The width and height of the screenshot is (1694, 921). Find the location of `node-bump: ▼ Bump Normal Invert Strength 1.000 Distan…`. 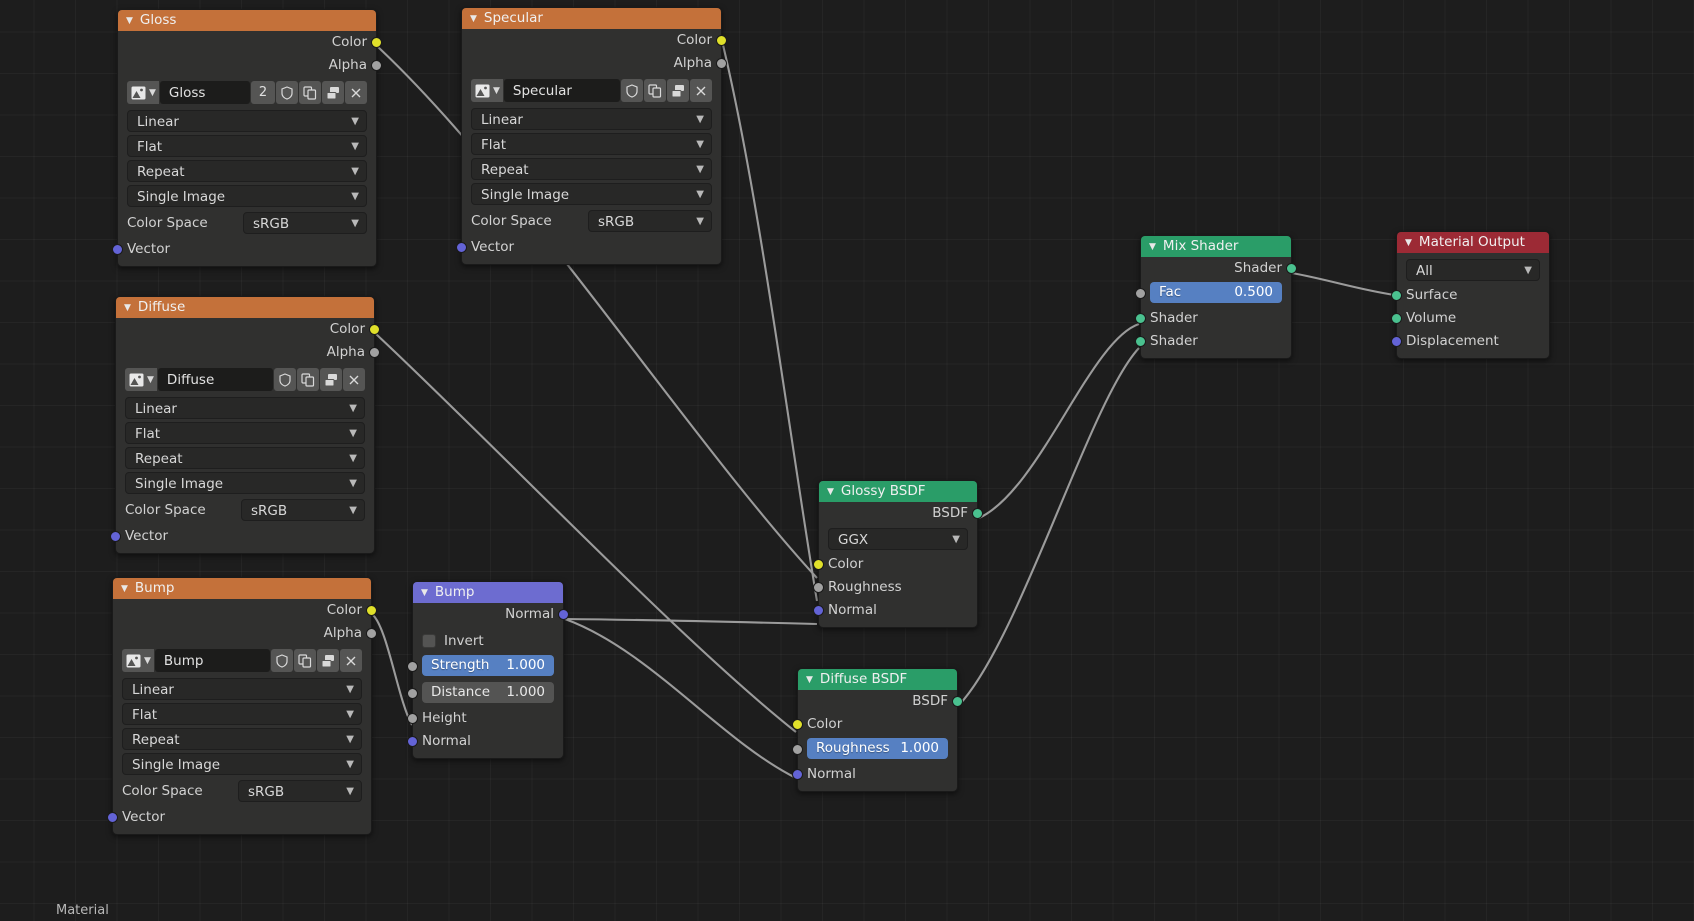

node-bump: ▼ Bump Normal Invert Strength 1.000 Distan… is located at coordinates (488, 670).